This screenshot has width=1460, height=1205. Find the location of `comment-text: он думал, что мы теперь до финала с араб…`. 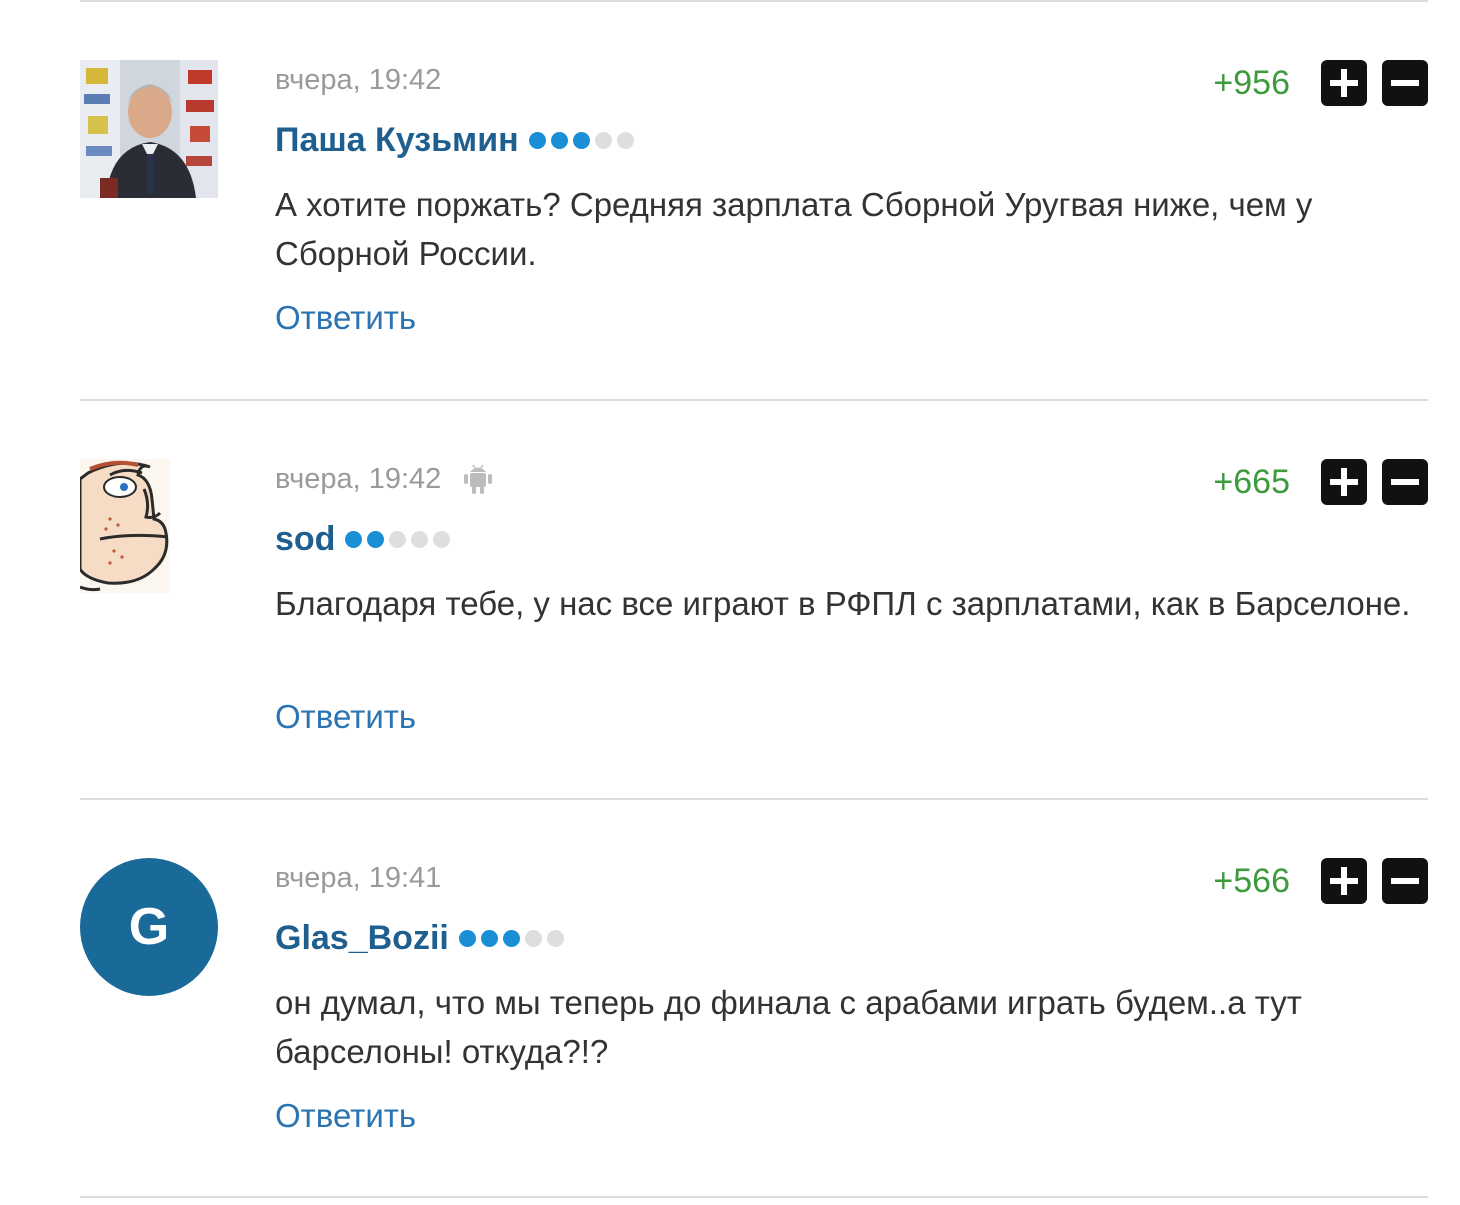

comment-text: он думал, что мы теперь до финала с араб… is located at coordinates (788, 1027).